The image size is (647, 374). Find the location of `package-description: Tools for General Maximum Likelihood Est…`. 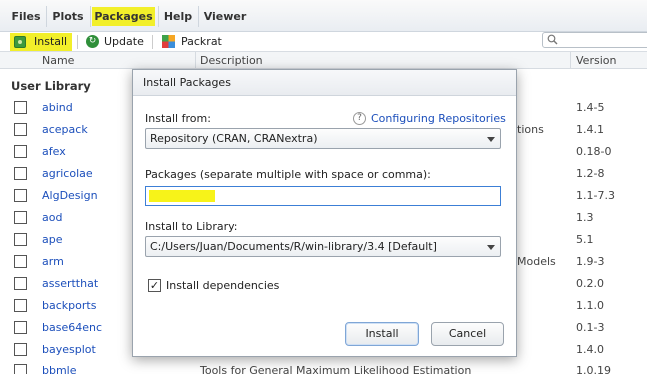

package-description: Tools for General Maximum Likelihood Est… is located at coordinates (336, 369).